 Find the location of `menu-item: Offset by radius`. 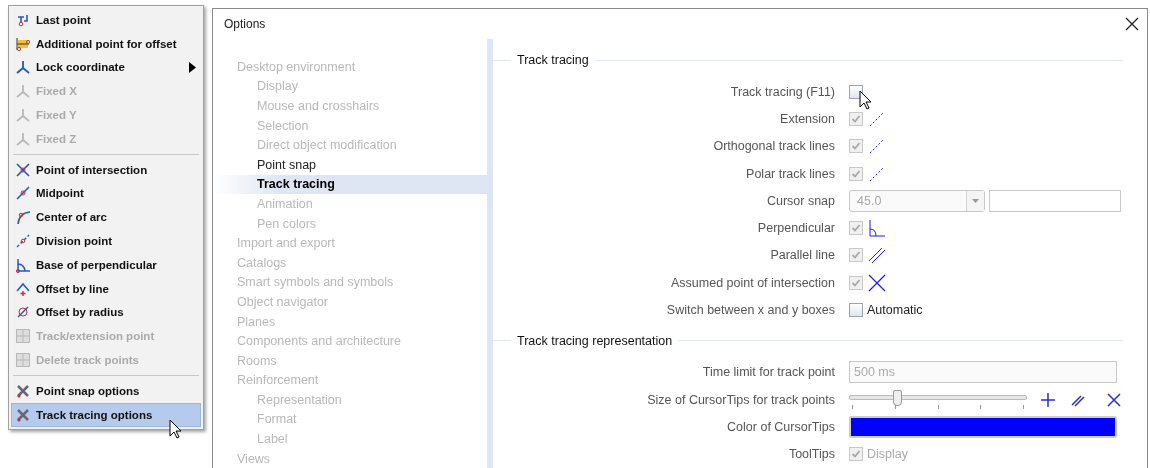

menu-item: Offset by radius is located at coordinates (106, 312).